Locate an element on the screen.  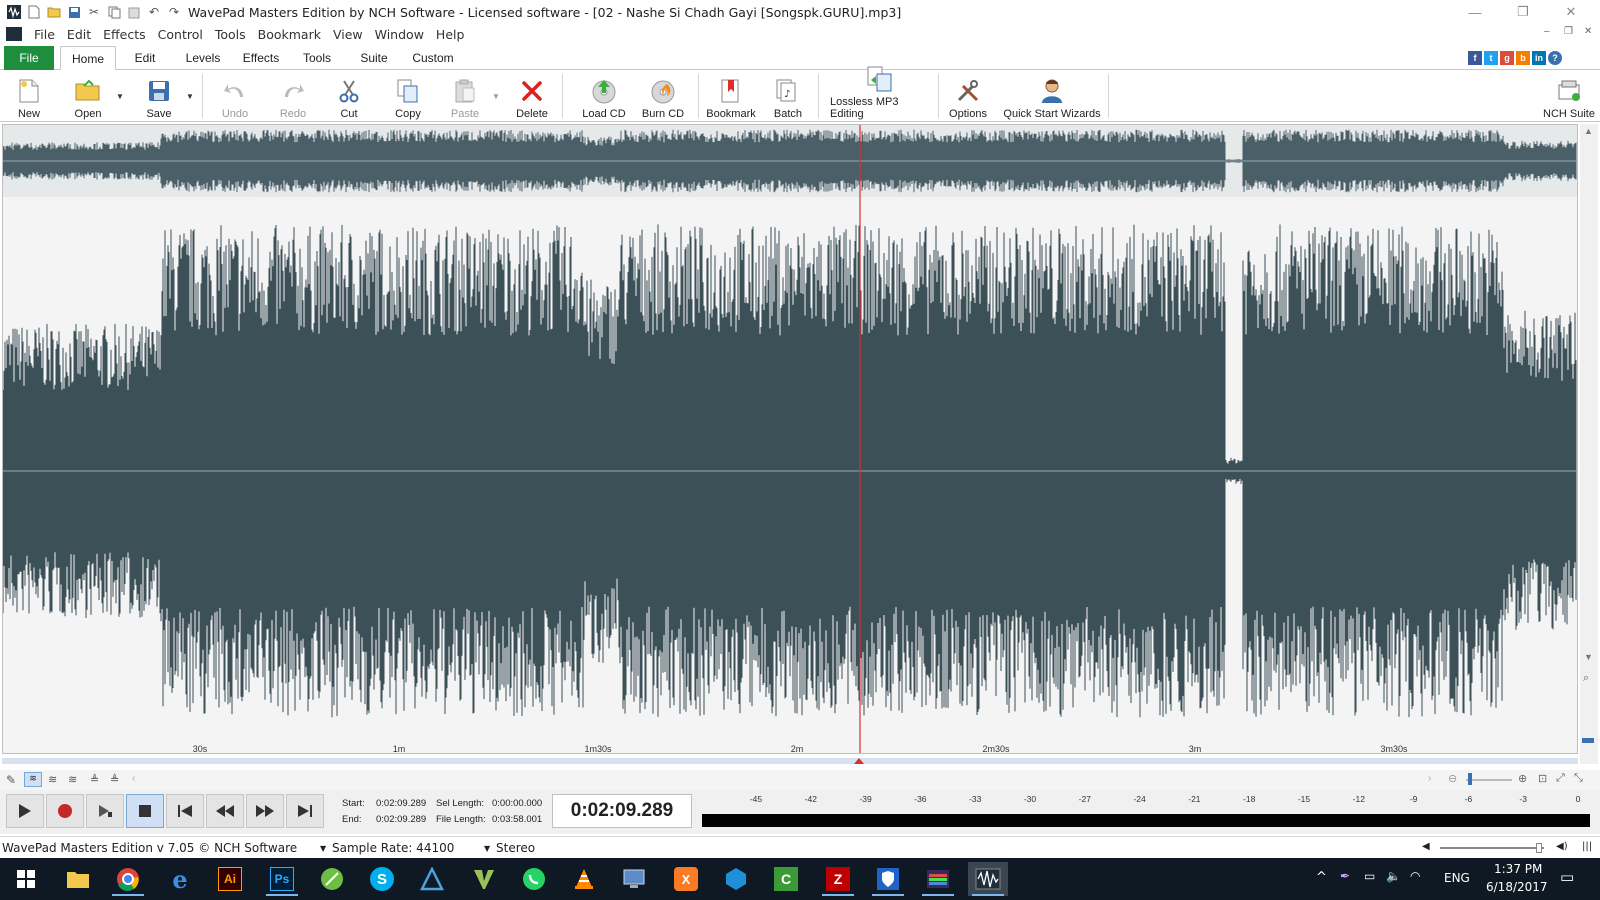
taskbar-app-rgb is located at coordinates (938, 879).